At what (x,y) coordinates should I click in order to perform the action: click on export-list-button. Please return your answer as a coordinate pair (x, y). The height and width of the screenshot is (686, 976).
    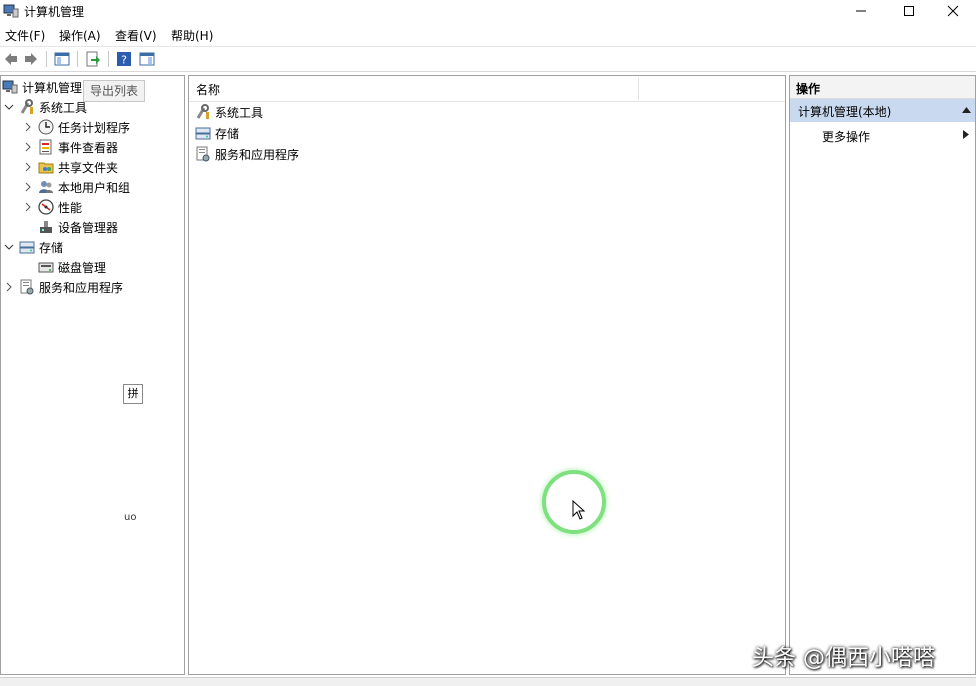
    Looking at the image, I should click on (93, 59).